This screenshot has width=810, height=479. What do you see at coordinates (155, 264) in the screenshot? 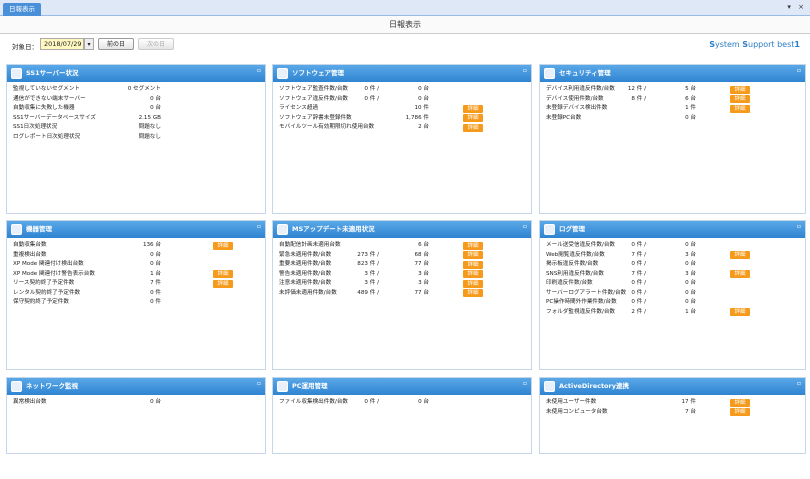
I see `row-value: 0 台` at bounding box center [155, 264].